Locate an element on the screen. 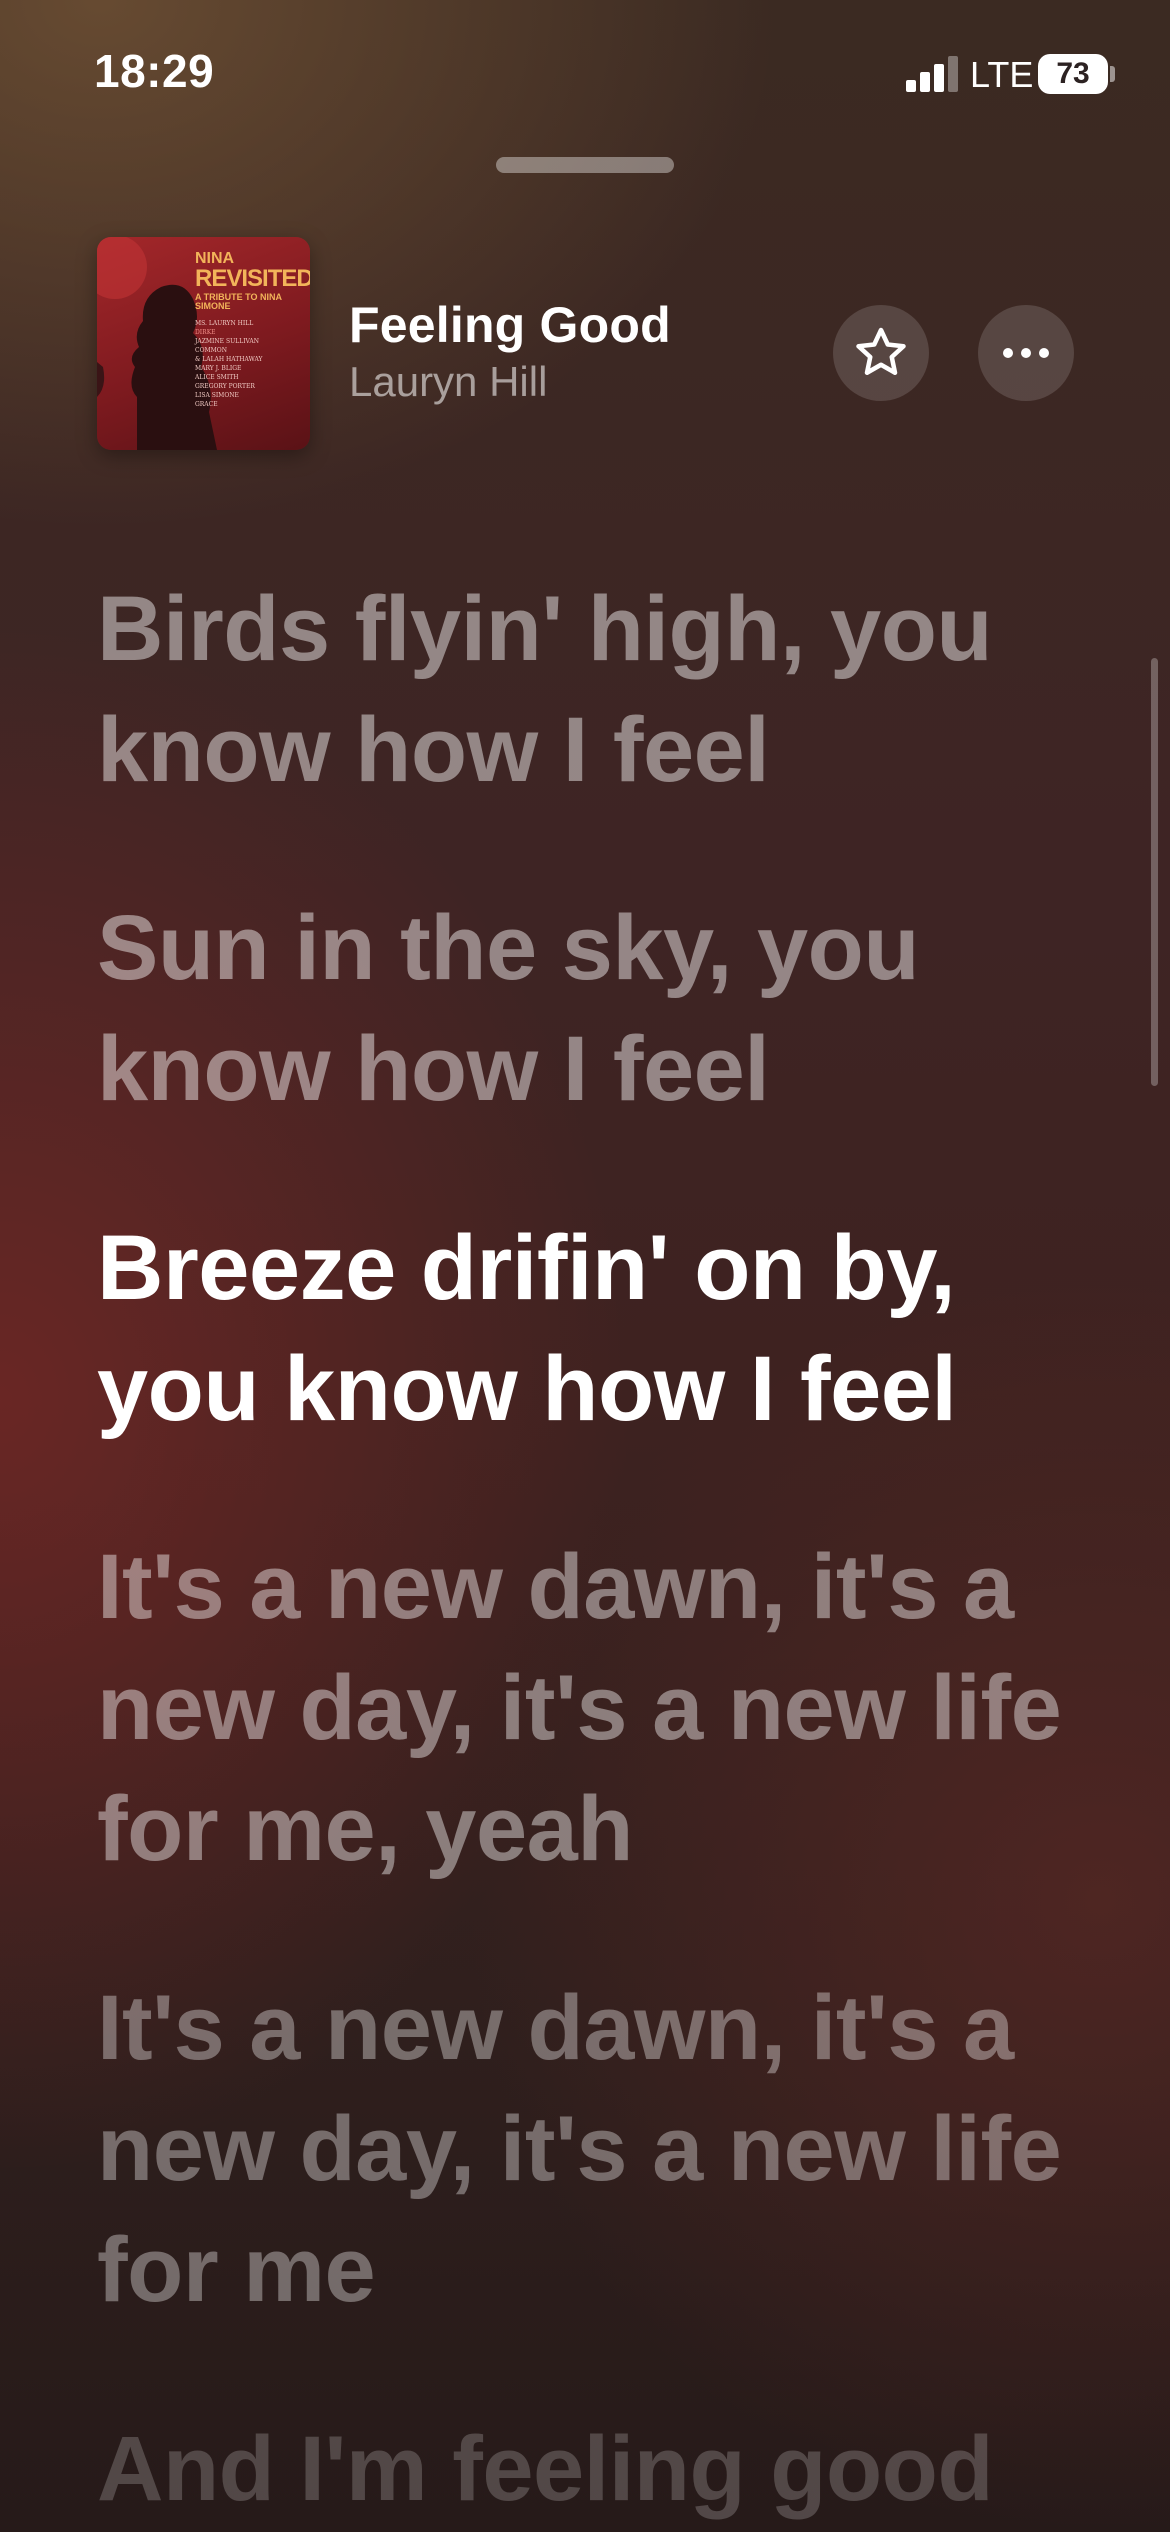 This screenshot has height=2532, width=1170. status-time: 18:29 is located at coordinates (154, 71).